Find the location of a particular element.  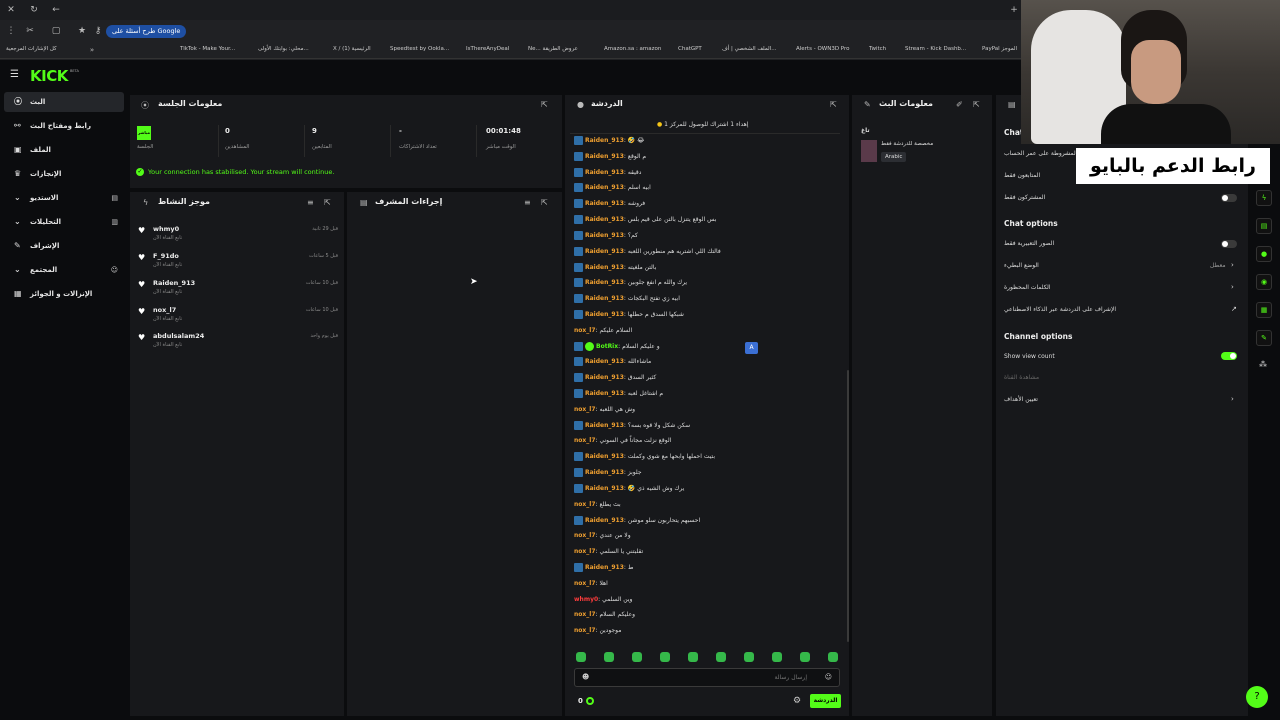

star-icon: ★ is located at coordinates (82, 31).